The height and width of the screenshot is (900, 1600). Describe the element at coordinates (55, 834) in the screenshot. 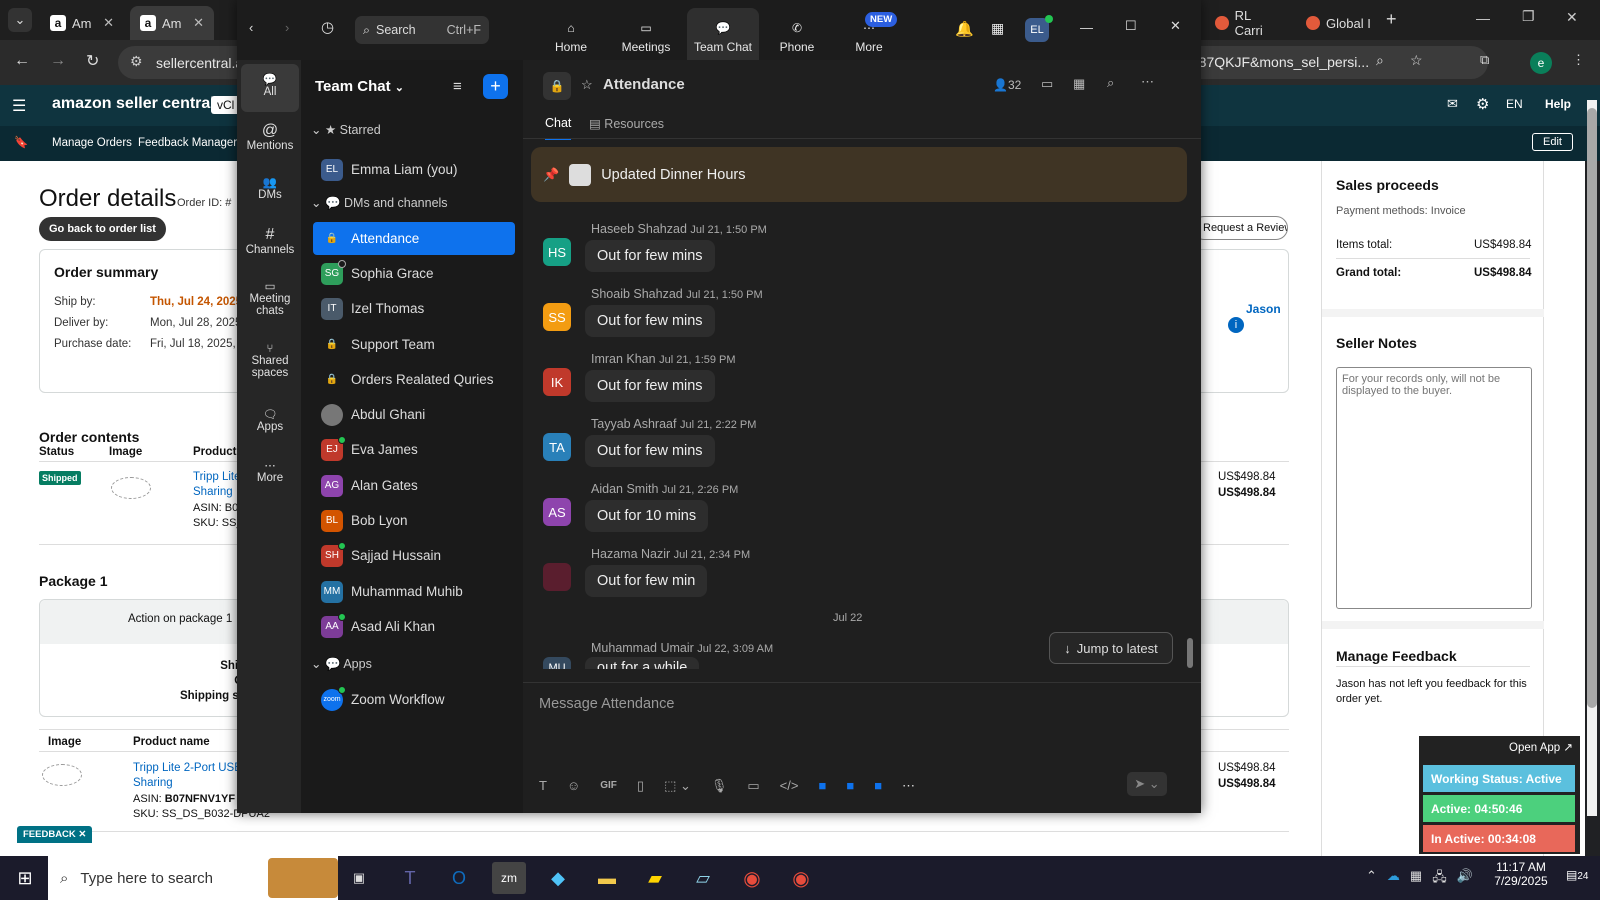

I see `feedback-tab: FEEDBACK ✕` at that location.